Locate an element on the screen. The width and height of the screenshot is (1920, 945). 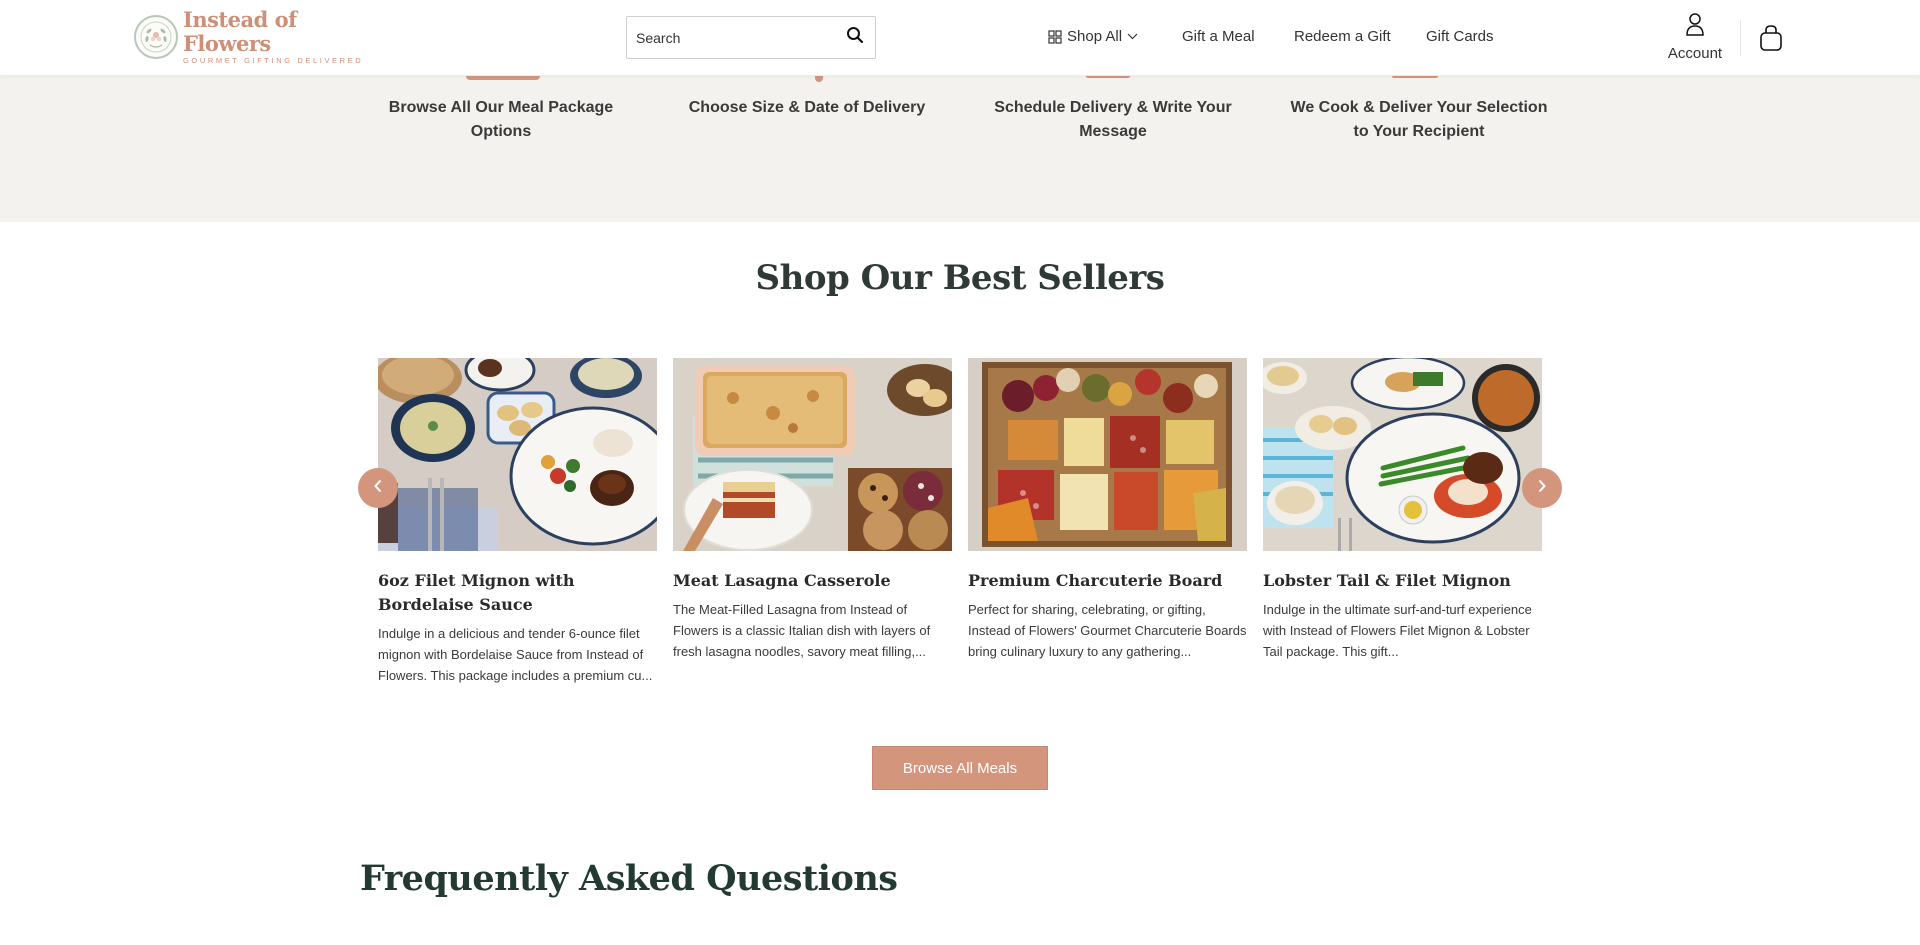
cart-button is located at coordinates (1771, 38).